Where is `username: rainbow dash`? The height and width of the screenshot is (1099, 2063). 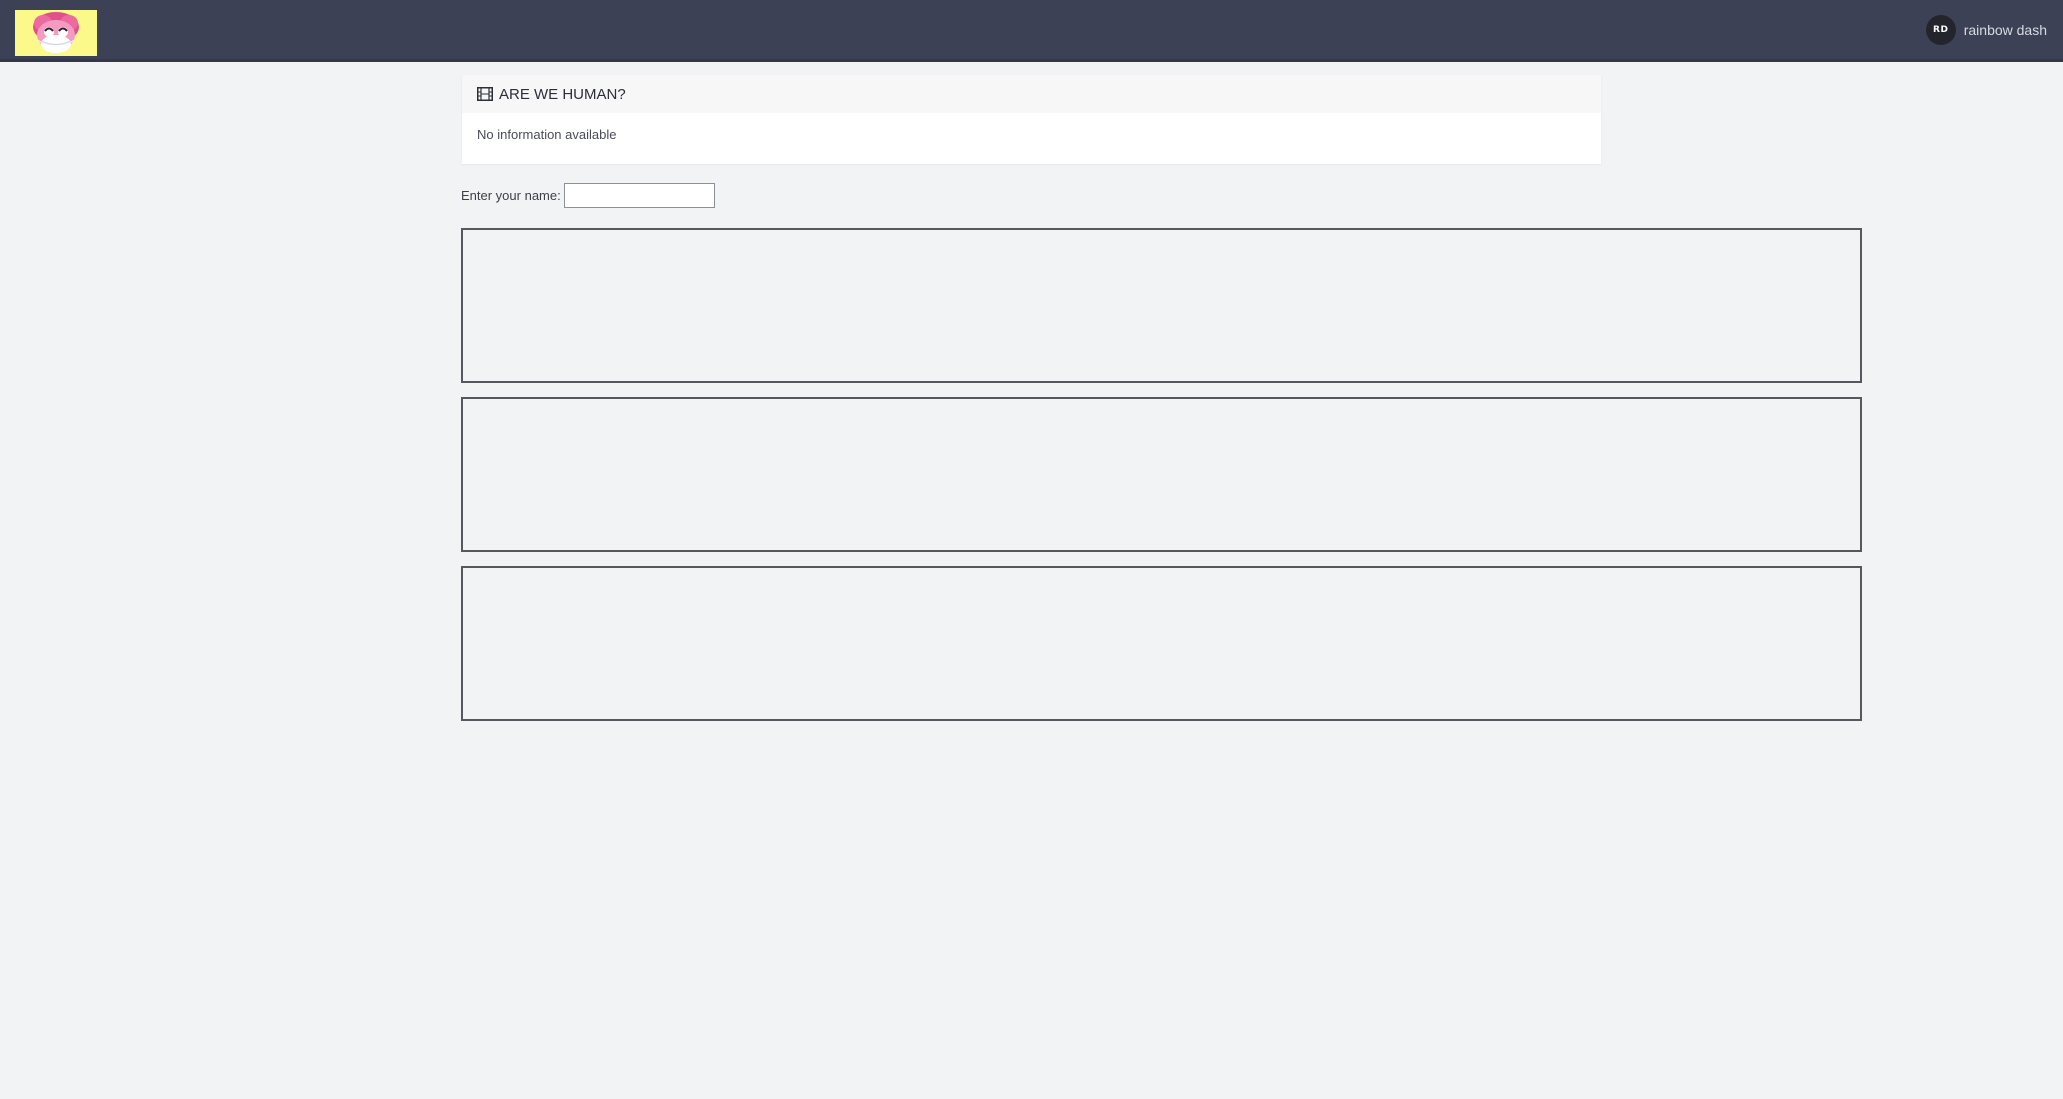
username: rainbow dash is located at coordinates (2005, 30).